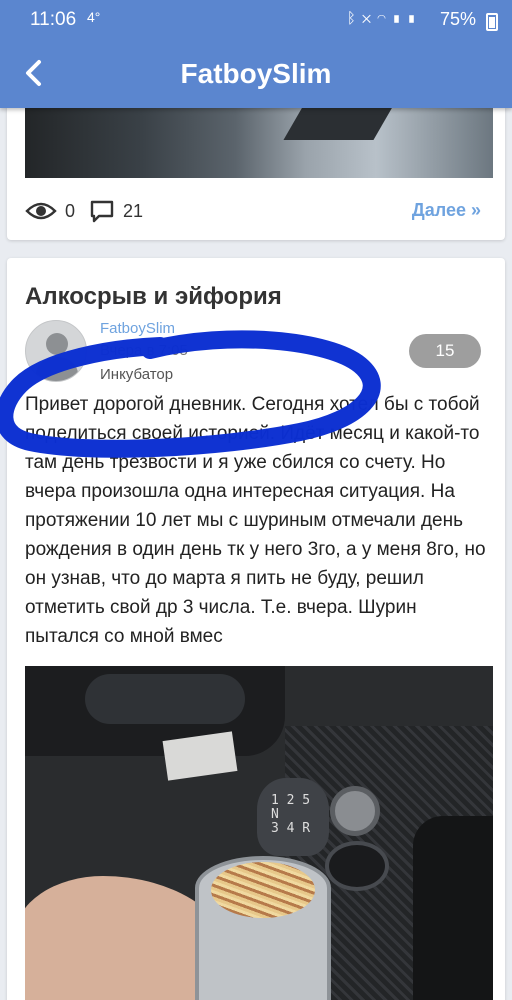 This screenshot has height=1000, width=512. I want to click on battery-icon, so click(492, 22).